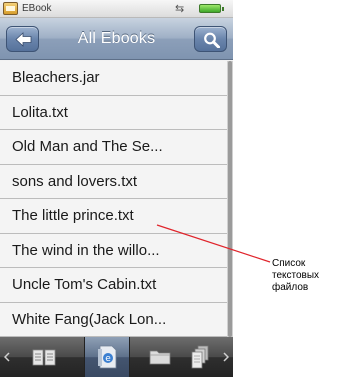 The height and width of the screenshot is (377, 353). What do you see at coordinates (213, 243) in the screenshot?
I see `annotation-pointer-line` at bounding box center [213, 243].